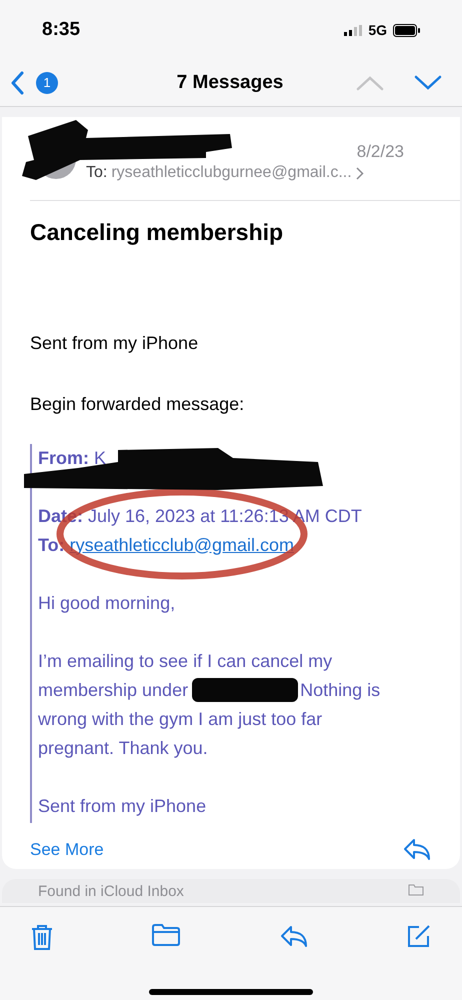 The width and height of the screenshot is (462, 1000). I want to click on trash-icon, so click(42, 937).